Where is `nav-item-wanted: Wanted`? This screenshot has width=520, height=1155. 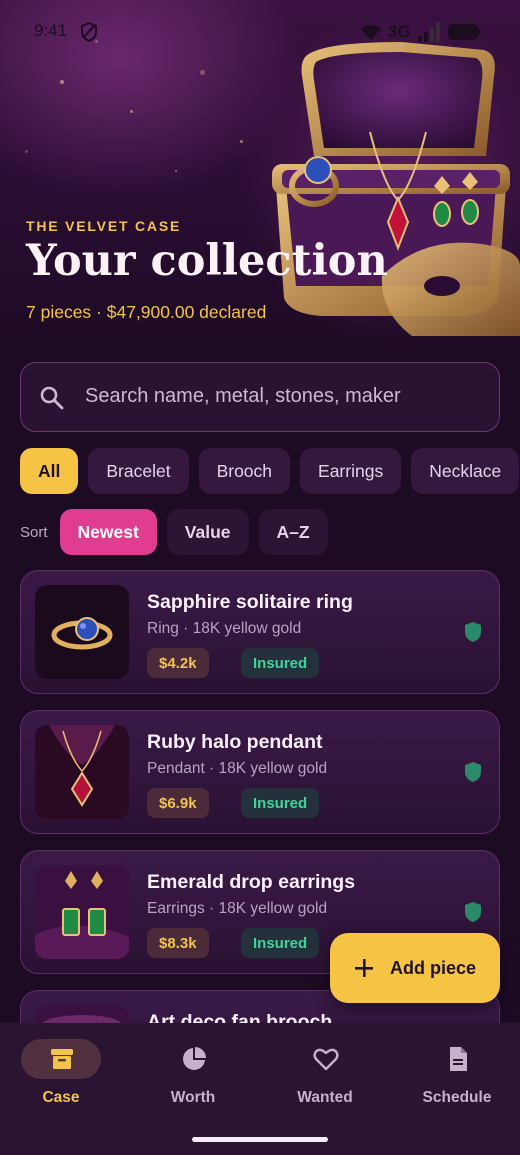
nav-item-wanted: Wanted is located at coordinates (329, 1077).